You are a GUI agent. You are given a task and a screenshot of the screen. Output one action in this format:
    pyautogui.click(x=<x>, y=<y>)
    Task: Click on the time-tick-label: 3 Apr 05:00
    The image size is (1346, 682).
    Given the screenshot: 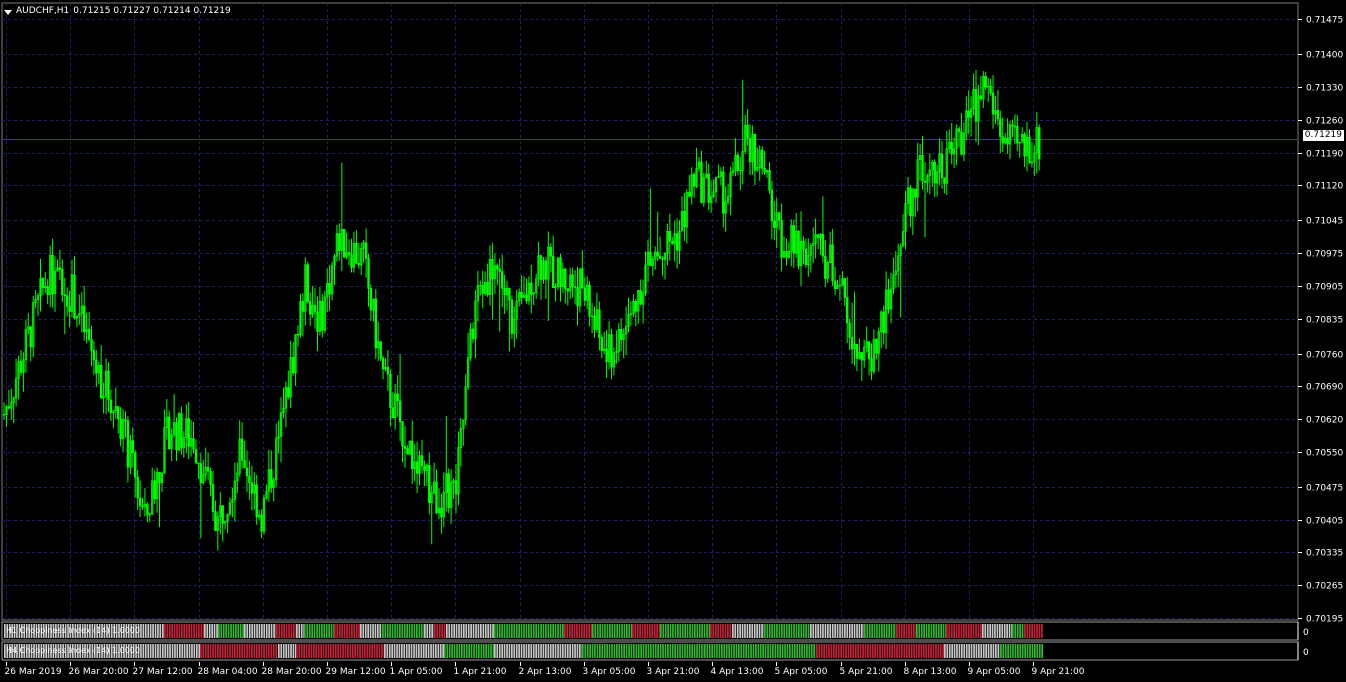 What is the action you would take?
    pyautogui.click(x=609, y=672)
    